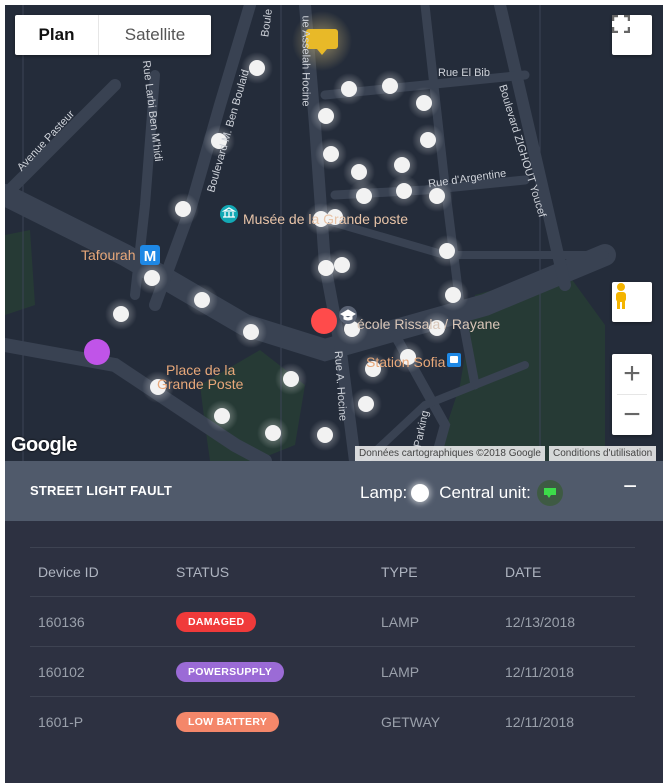 This screenshot has width=663, height=783. What do you see at coordinates (101, 490) in the screenshot?
I see `panel-title: STREET LIGHT FAULT` at bounding box center [101, 490].